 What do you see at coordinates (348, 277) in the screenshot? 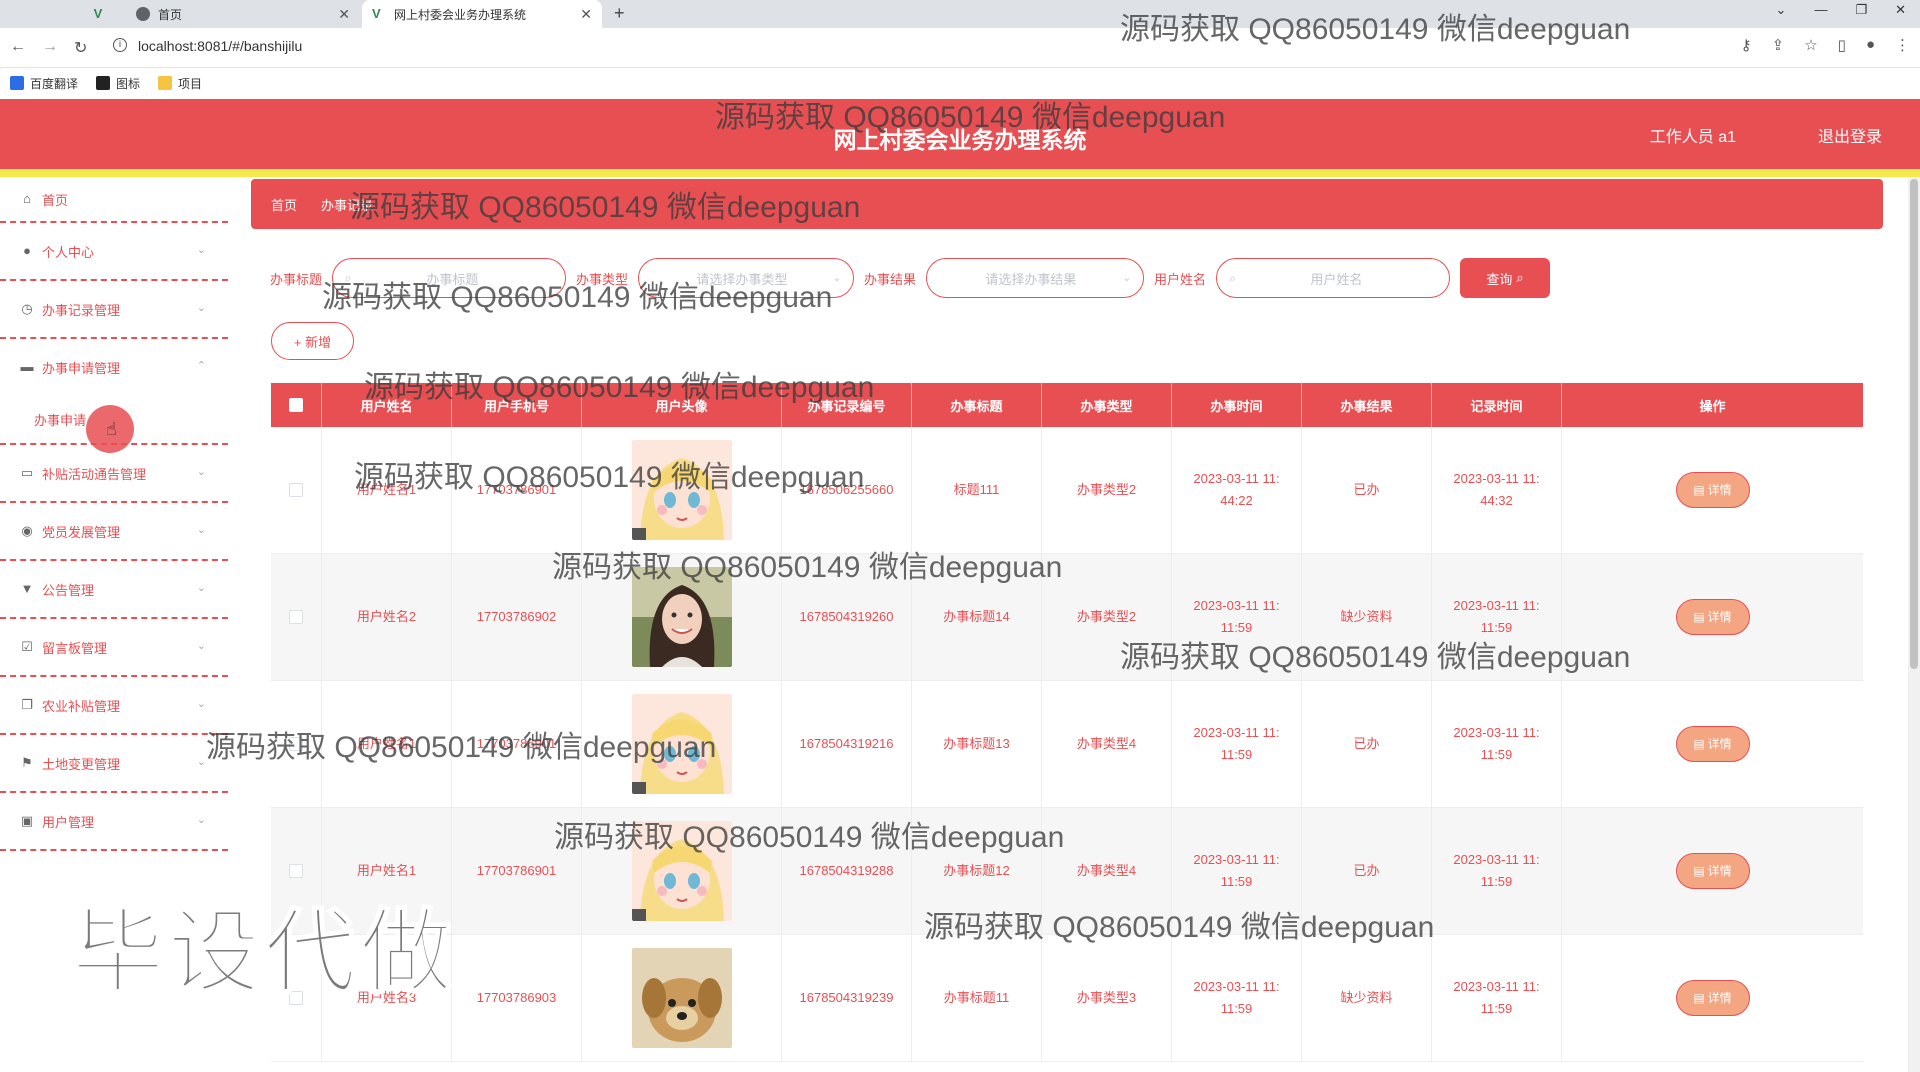
I see `search-icon: ⌕` at bounding box center [348, 277].